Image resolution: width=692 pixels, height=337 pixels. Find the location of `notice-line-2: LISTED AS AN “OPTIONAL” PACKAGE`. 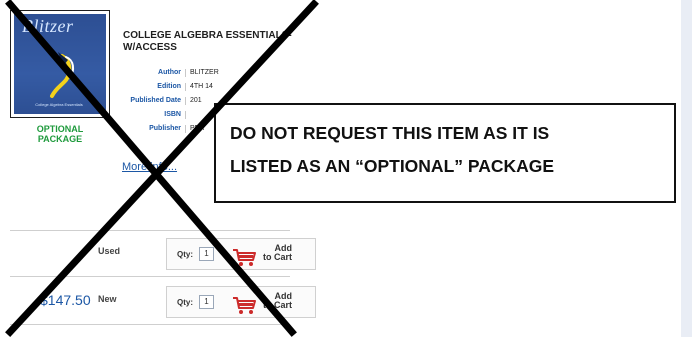

notice-line-2: LISTED AS AN “OPTIONAL” PACKAGE is located at coordinates (392, 166).